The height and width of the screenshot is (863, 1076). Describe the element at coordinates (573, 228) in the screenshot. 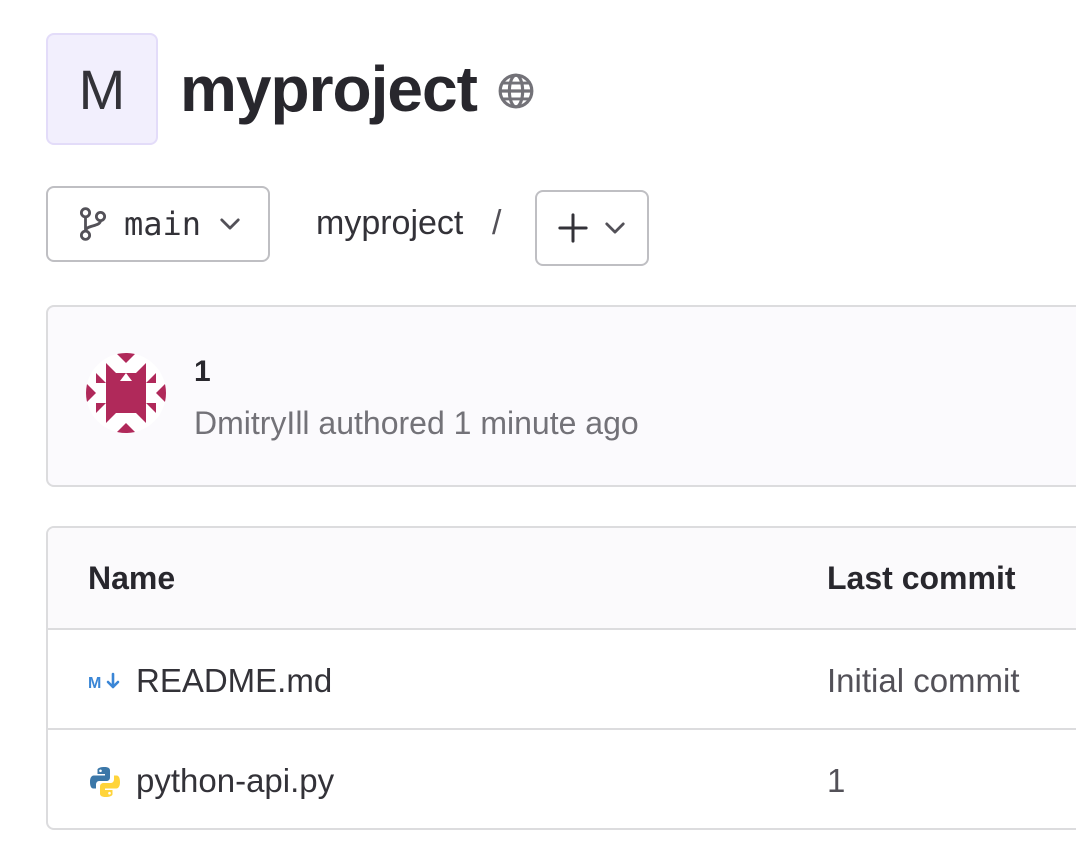

I see `plus-icon` at that location.